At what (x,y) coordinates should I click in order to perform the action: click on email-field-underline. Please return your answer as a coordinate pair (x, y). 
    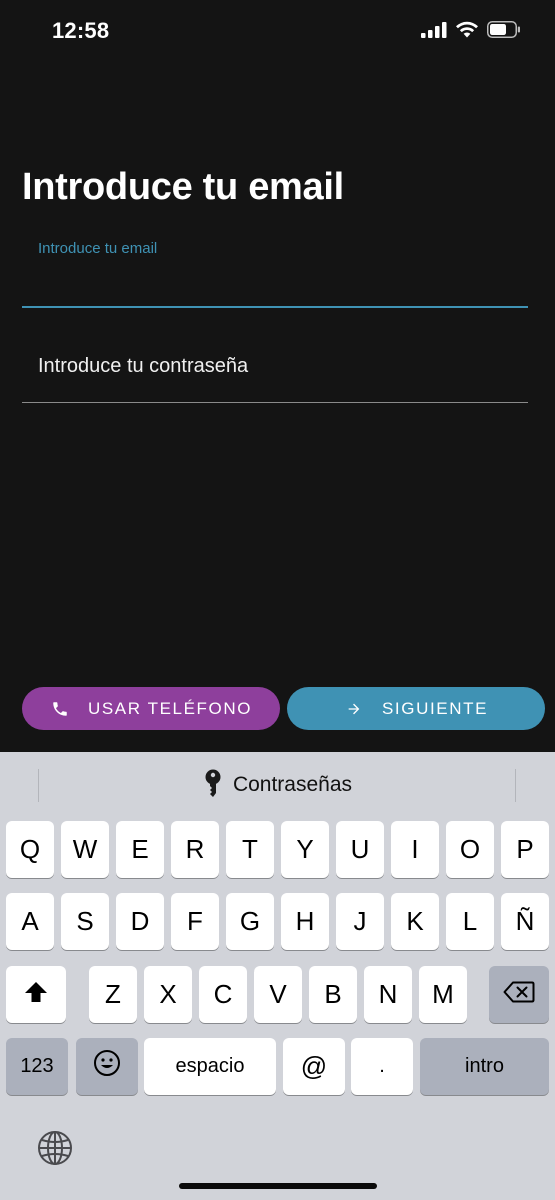
    Looking at the image, I should click on (275, 307).